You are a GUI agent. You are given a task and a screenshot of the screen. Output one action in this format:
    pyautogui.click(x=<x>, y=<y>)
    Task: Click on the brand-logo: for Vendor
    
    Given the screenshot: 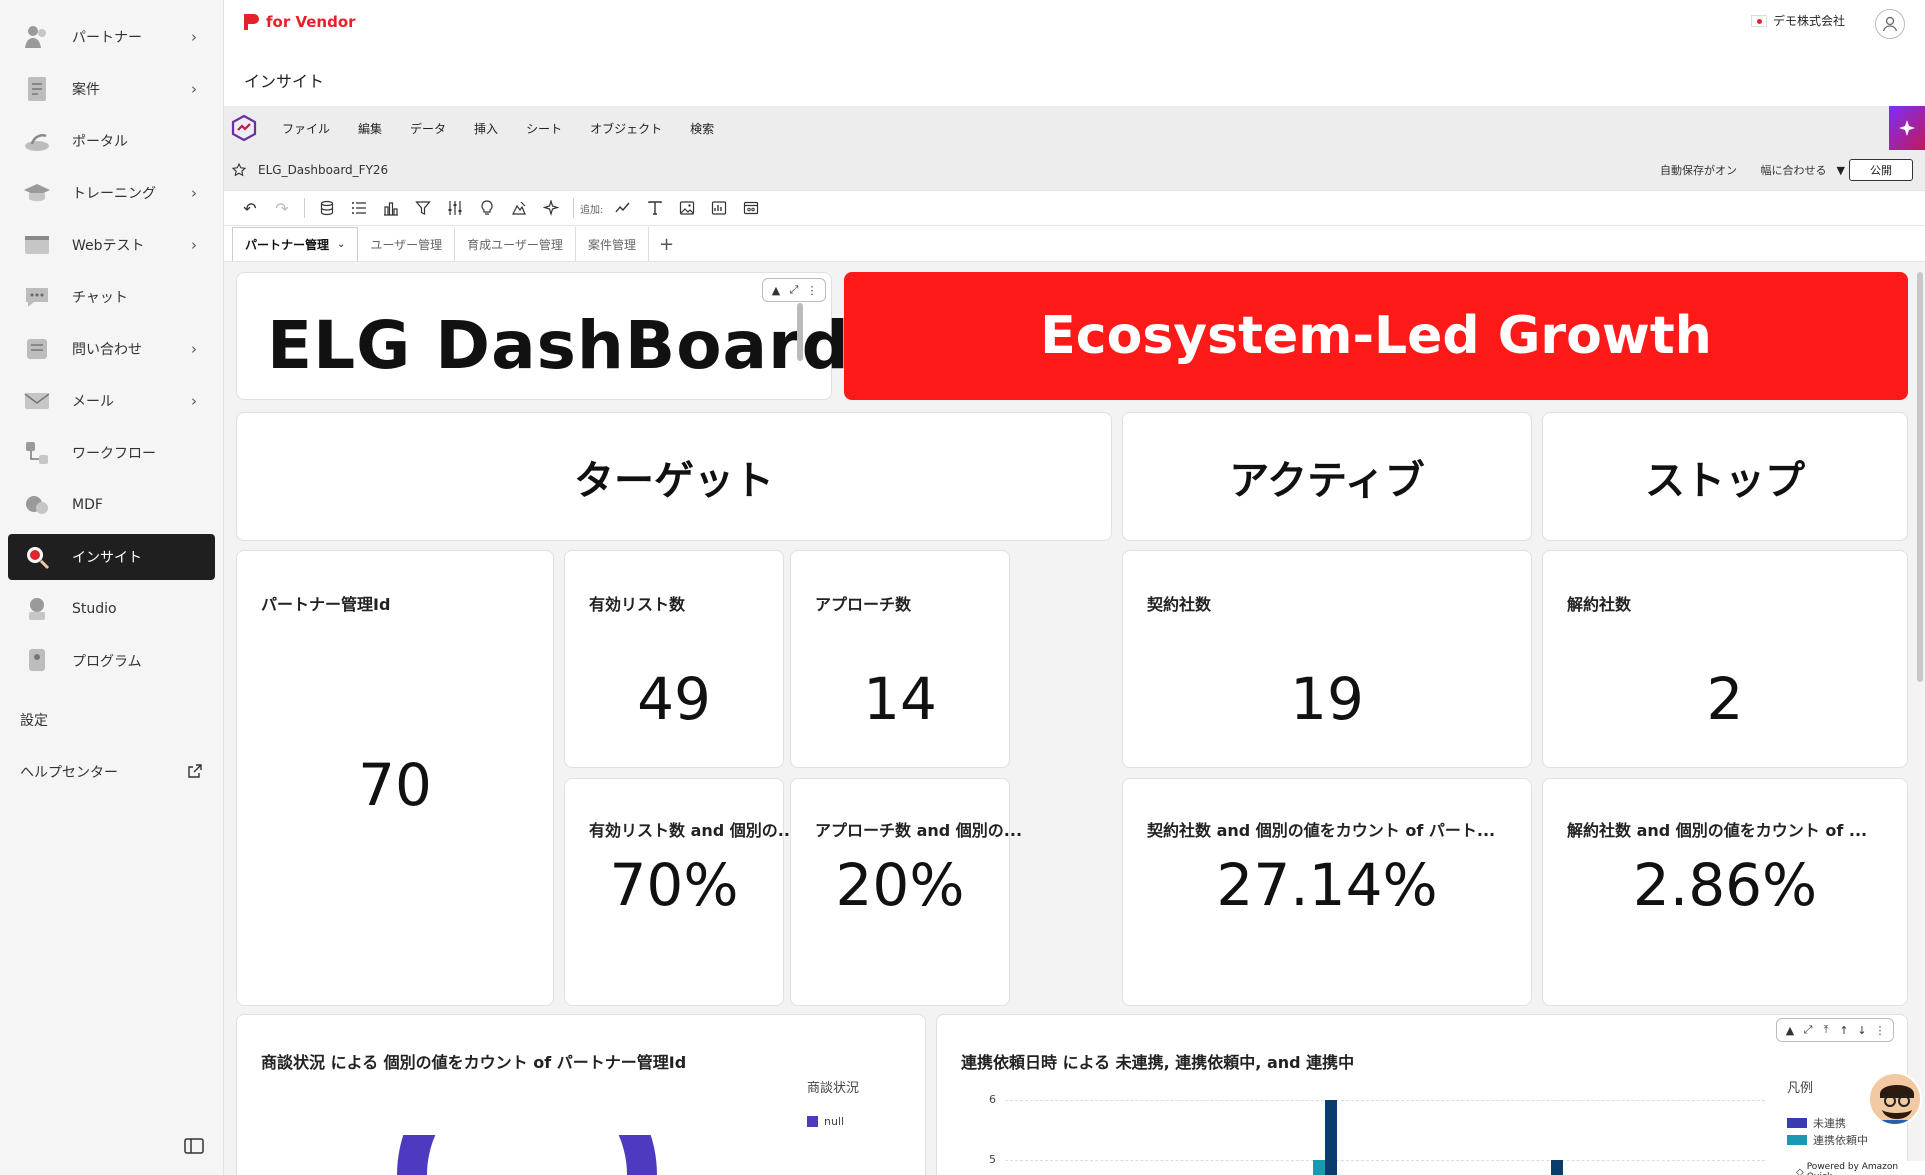 What is the action you would take?
    pyautogui.click(x=299, y=22)
    